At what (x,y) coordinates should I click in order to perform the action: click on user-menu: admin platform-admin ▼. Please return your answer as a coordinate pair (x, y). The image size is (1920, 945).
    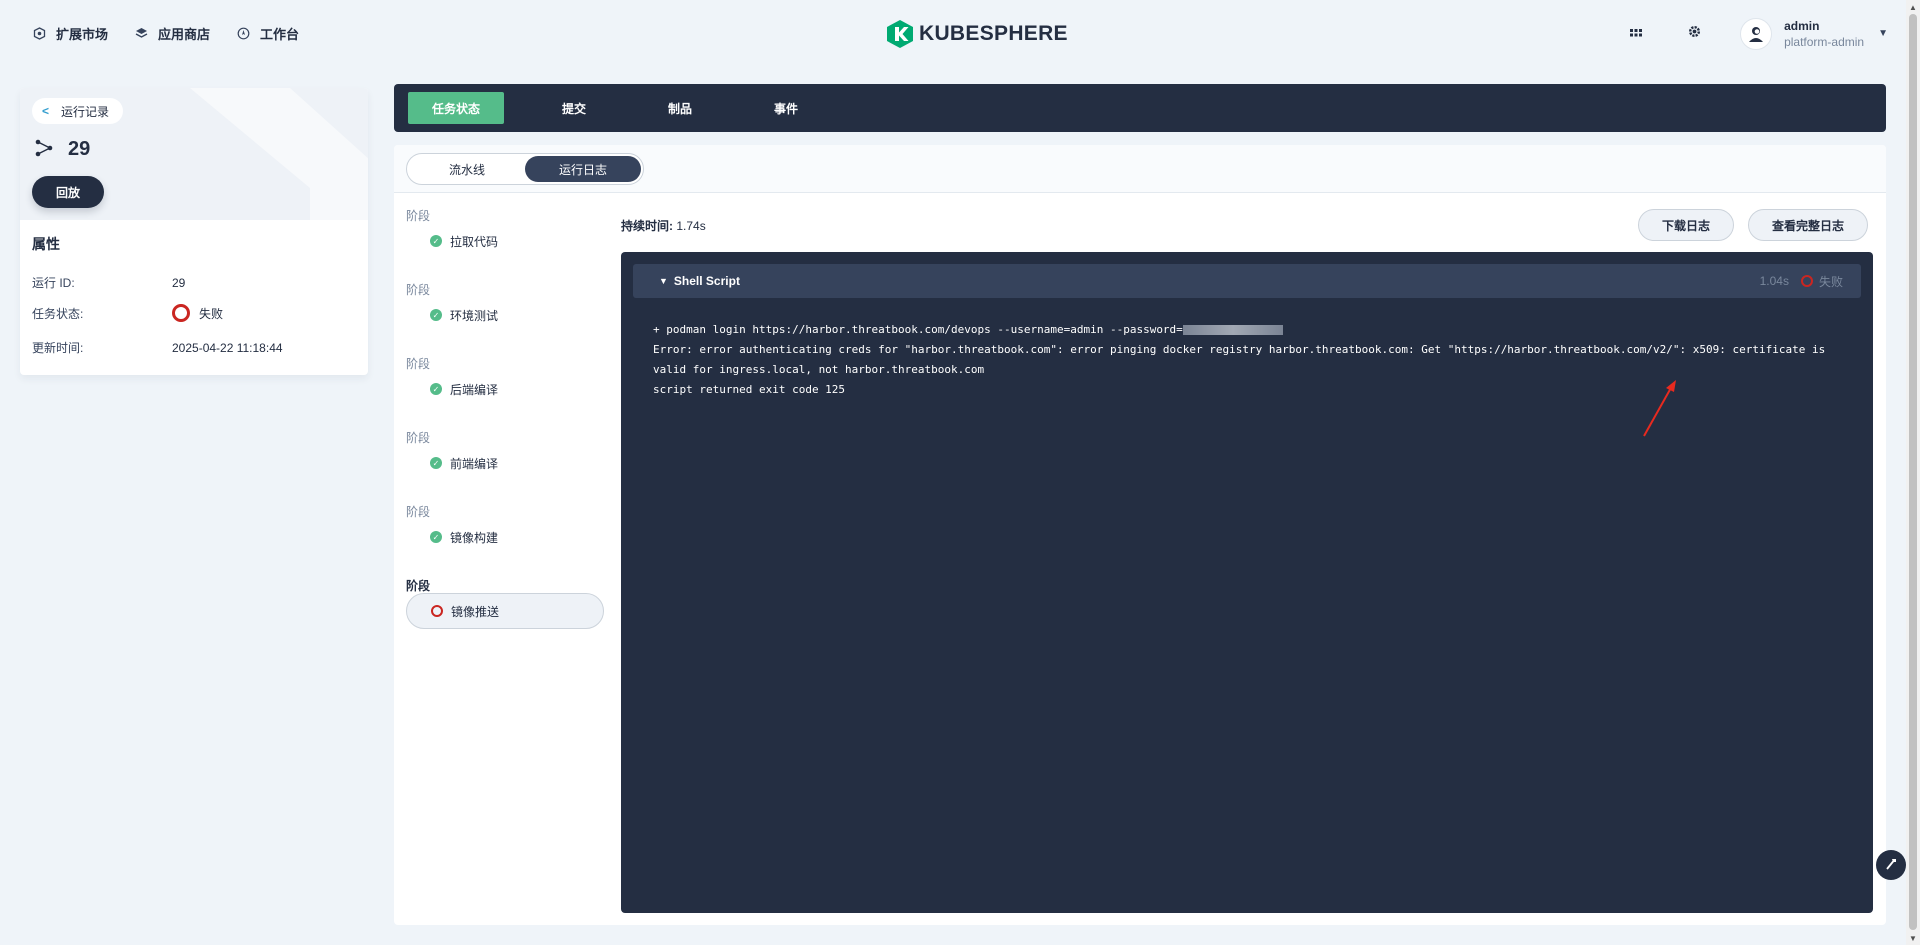
    Looking at the image, I should click on (1814, 33).